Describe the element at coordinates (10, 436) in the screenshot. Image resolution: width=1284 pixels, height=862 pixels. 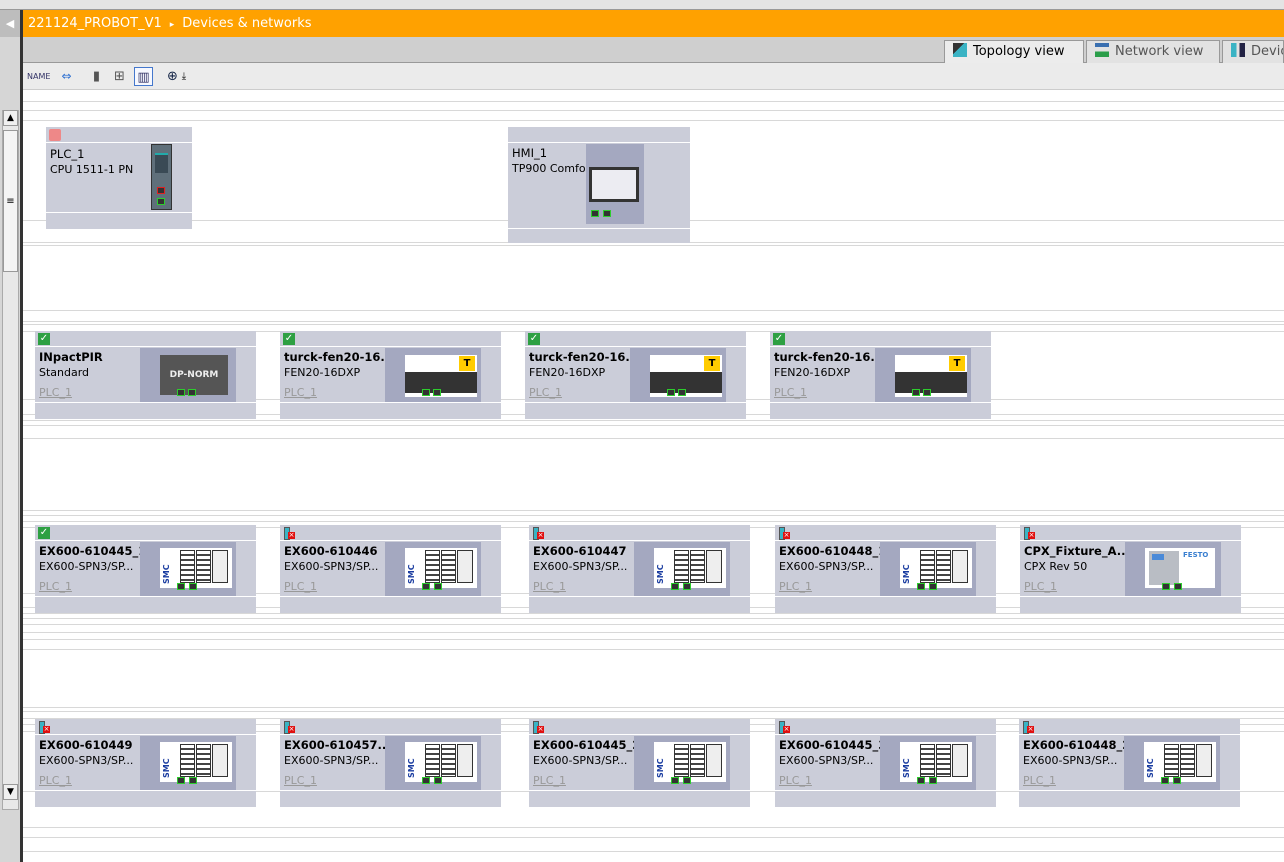
I see `project-tree-panel: ▲ ≡ ▼` at that location.